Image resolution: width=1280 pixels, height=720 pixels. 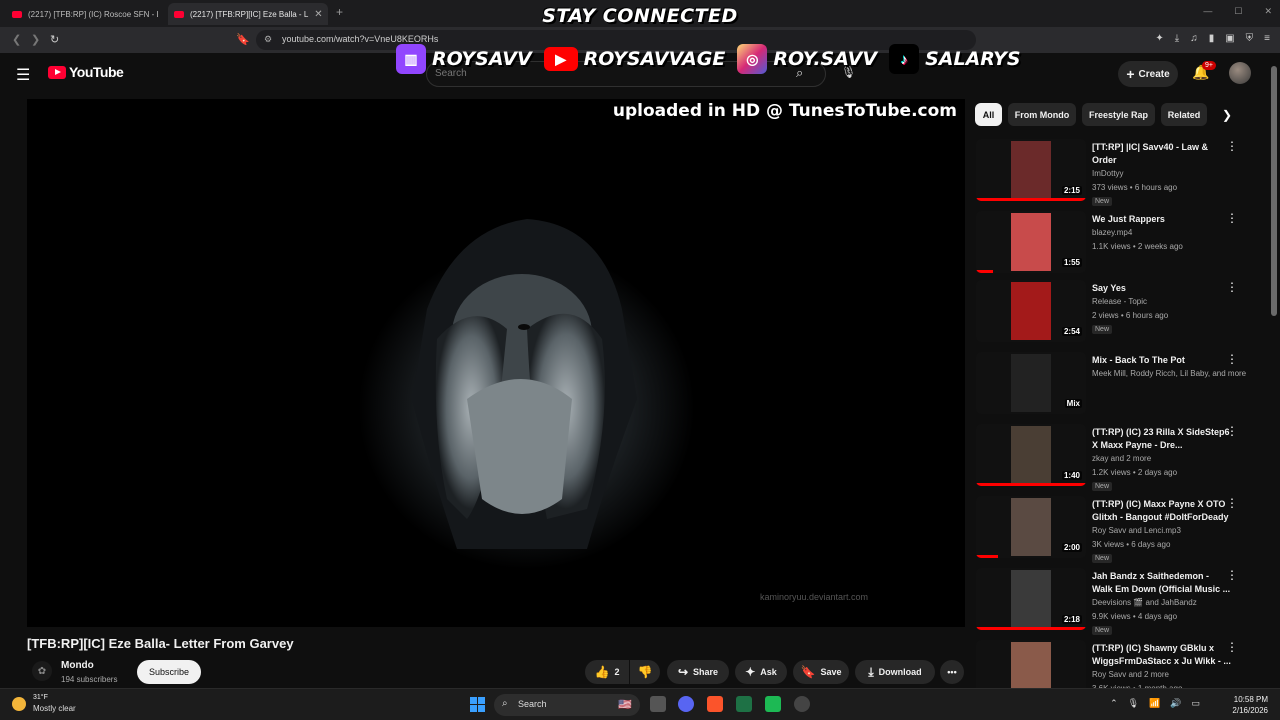 What do you see at coordinates (16, 39) in the screenshot?
I see `back-icon: ❮` at bounding box center [16, 39].